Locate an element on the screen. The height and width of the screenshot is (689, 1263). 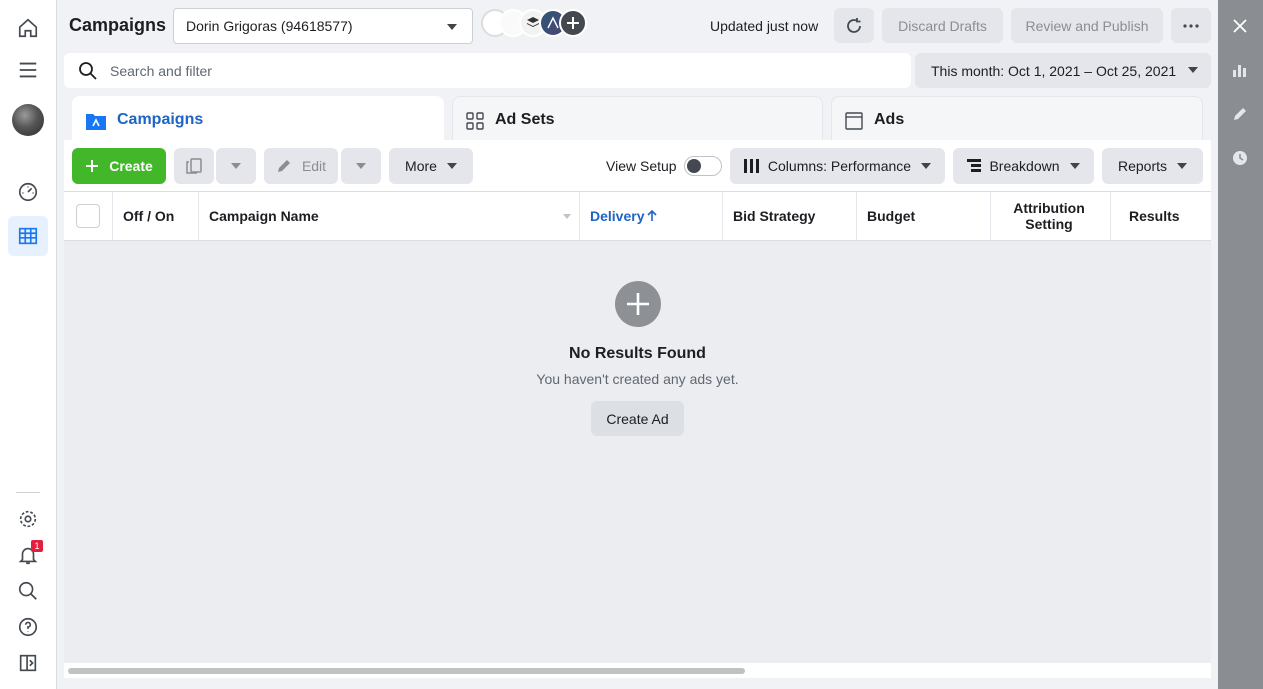
more-button: More is located at coordinates (431, 166).